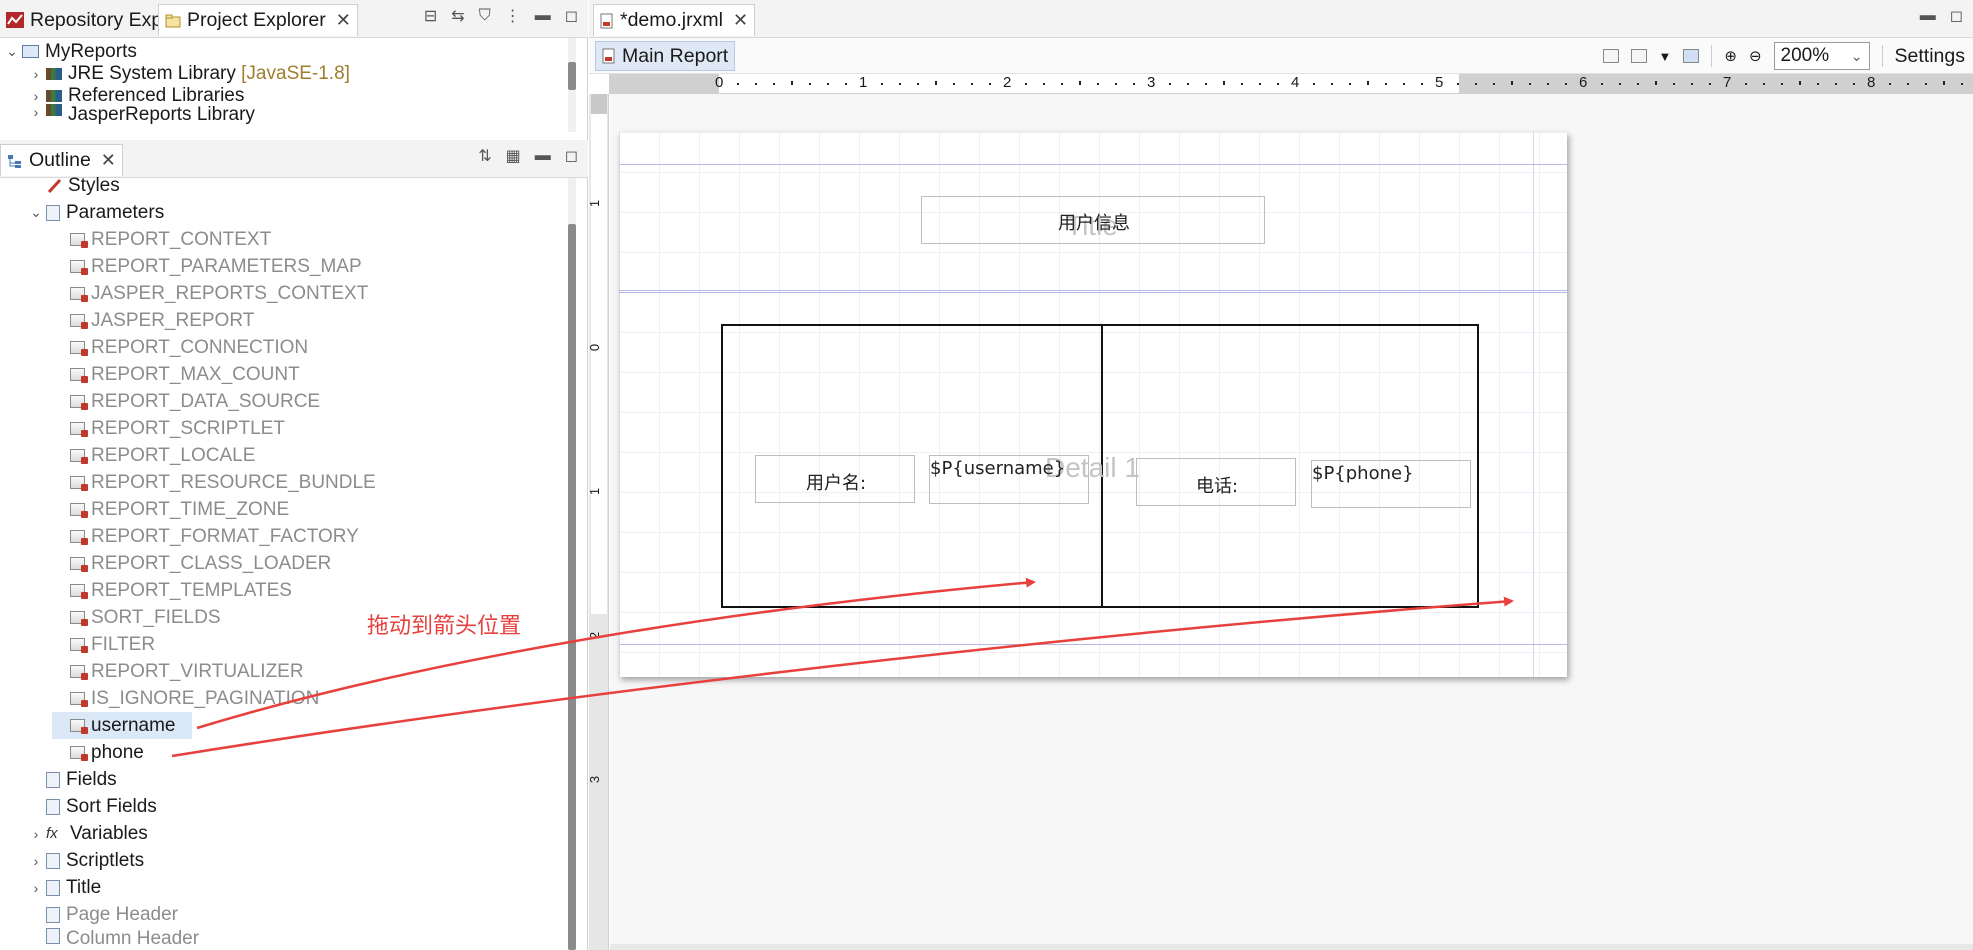 This screenshot has height=950, width=1973. Describe the element at coordinates (214, 482) in the screenshot. I see `outline-param-item: REPORT_RESOURCE_BUNDLE` at that location.